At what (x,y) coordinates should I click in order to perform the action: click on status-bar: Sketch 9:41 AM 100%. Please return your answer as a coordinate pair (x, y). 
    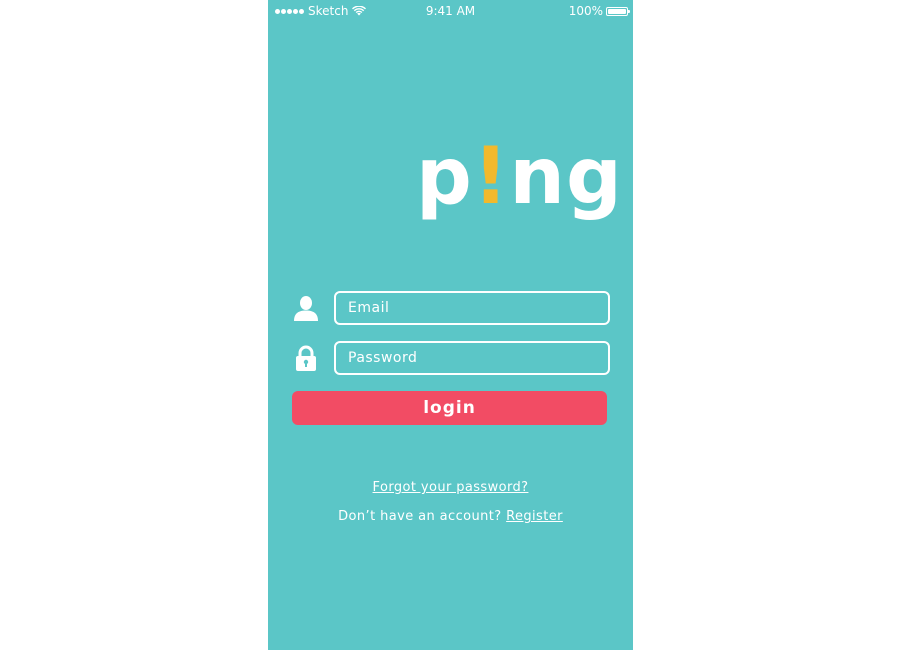
    Looking at the image, I should click on (450, 11).